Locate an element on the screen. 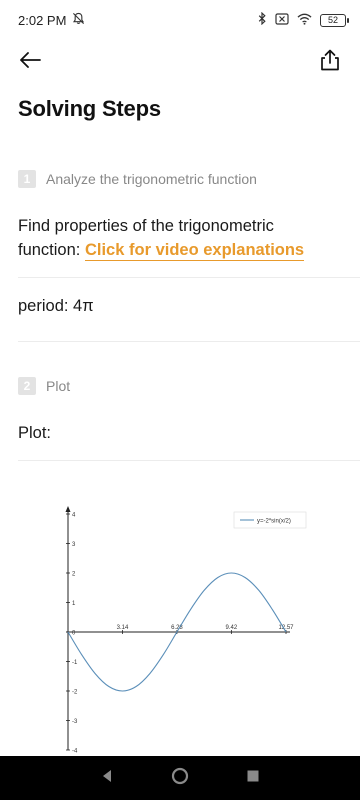 The width and height of the screenshot is (360, 800). y-tick-label: -3 is located at coordinates (75, 722).